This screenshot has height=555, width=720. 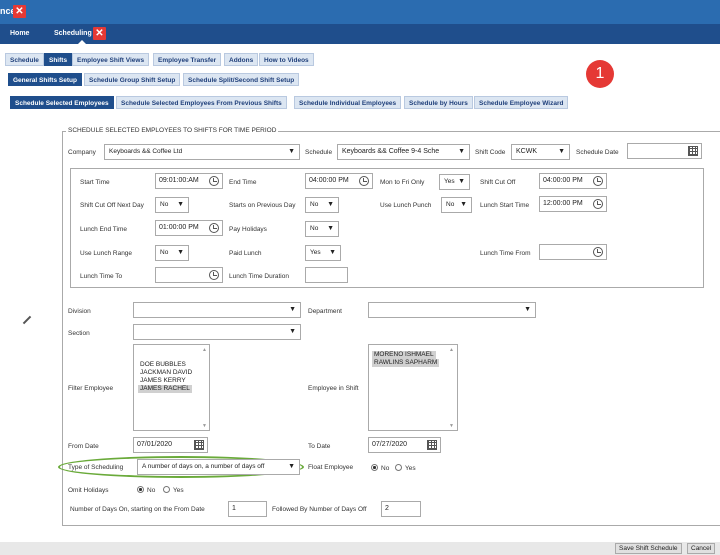 What do you see at coordinates (140, 489) in the screenshot?
I see `omit-no-radio` at bounding box center [140, 489].